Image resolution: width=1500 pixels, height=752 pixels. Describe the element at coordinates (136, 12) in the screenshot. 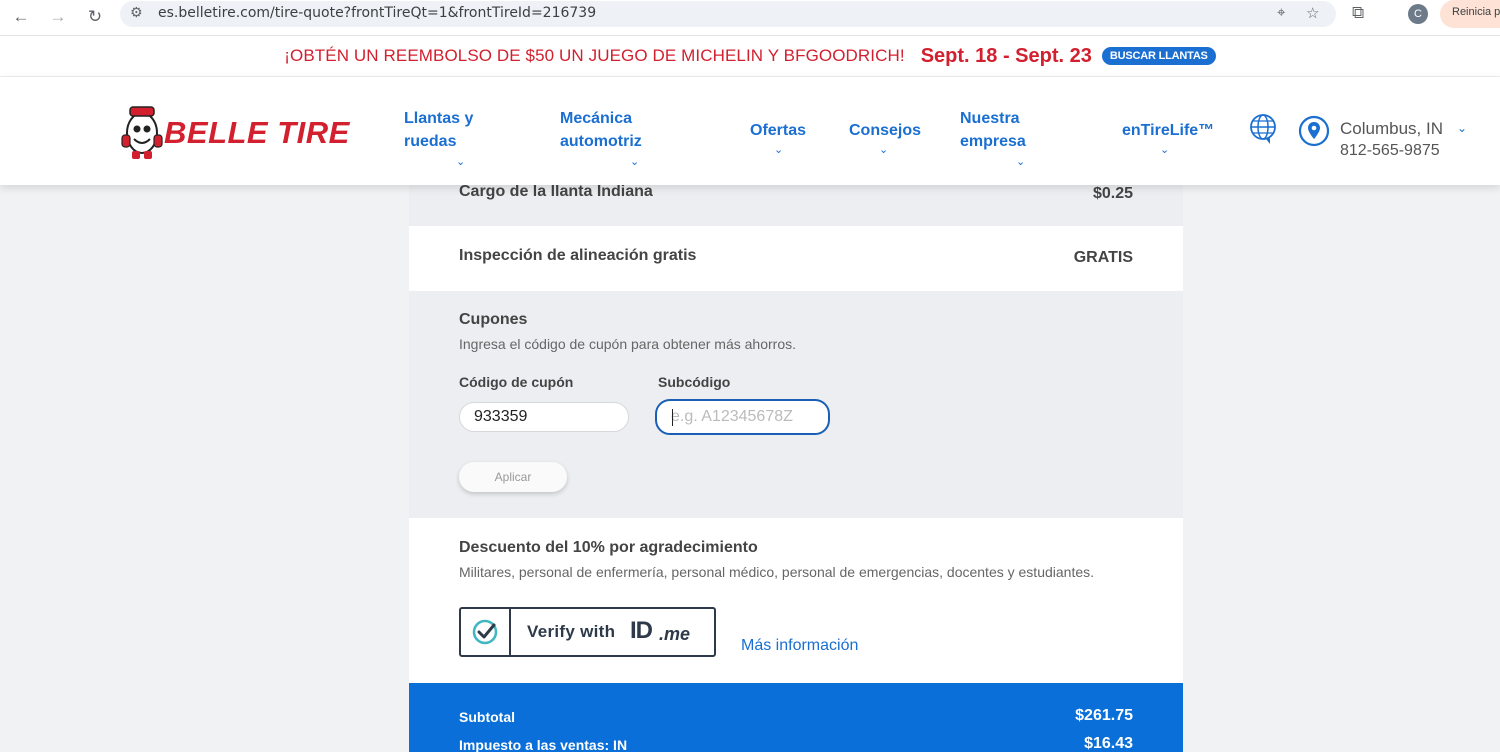

I see `site-info-icon: ⚙` at that location.